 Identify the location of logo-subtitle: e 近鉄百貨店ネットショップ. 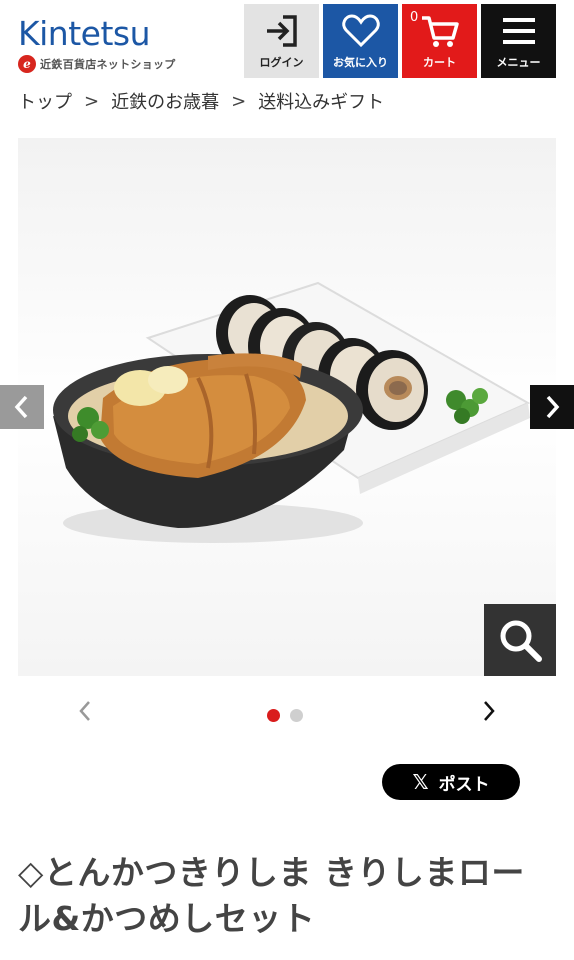
(97, 64).